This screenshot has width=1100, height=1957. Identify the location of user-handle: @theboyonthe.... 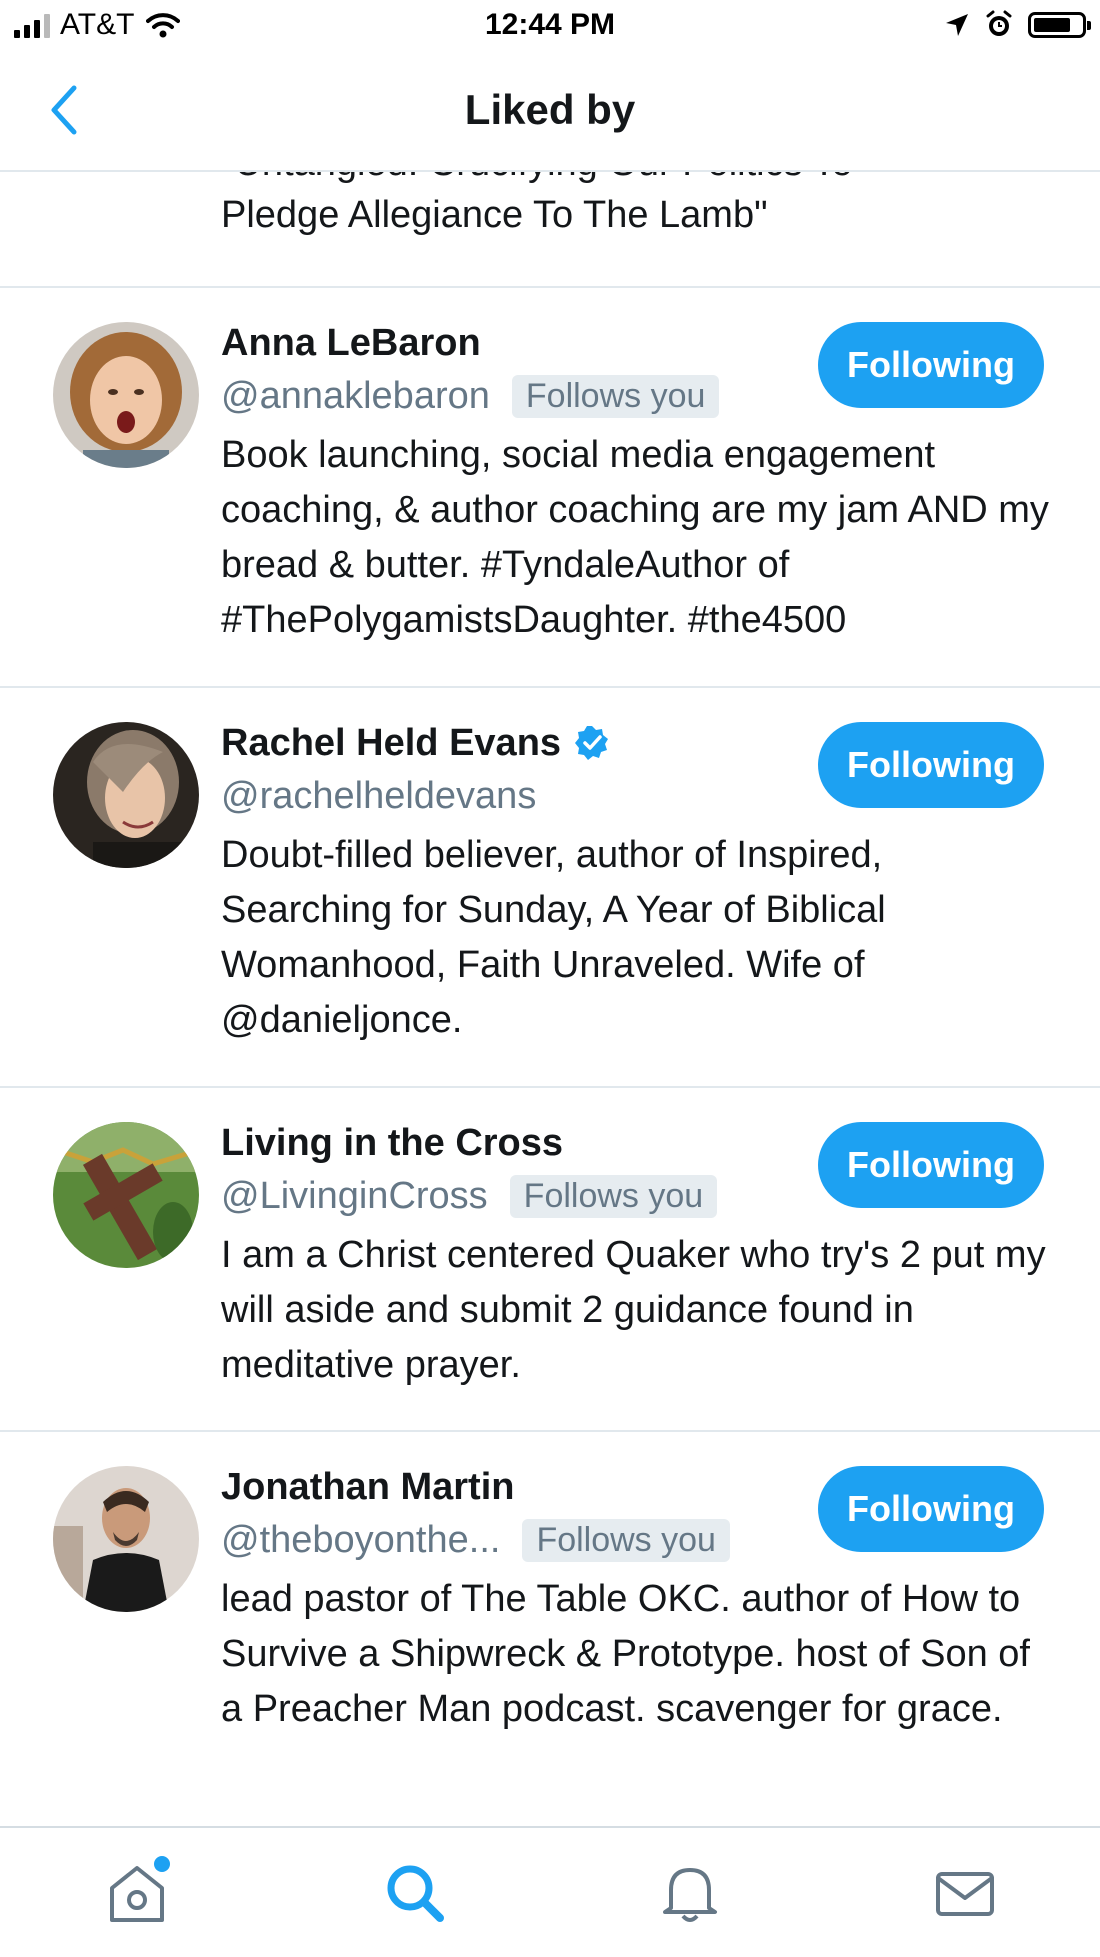
(361, 1539).